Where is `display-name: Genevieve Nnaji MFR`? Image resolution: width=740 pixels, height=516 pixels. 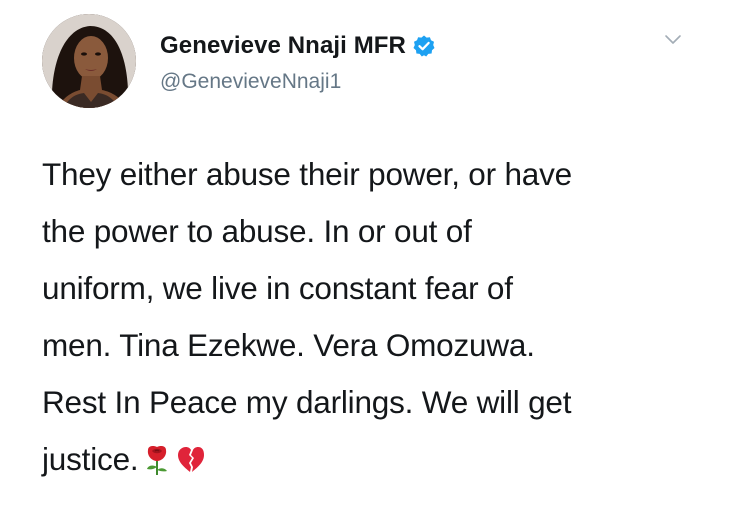 display-name: Genevieve Nnaji MFR is located at coordinates (283, 46).